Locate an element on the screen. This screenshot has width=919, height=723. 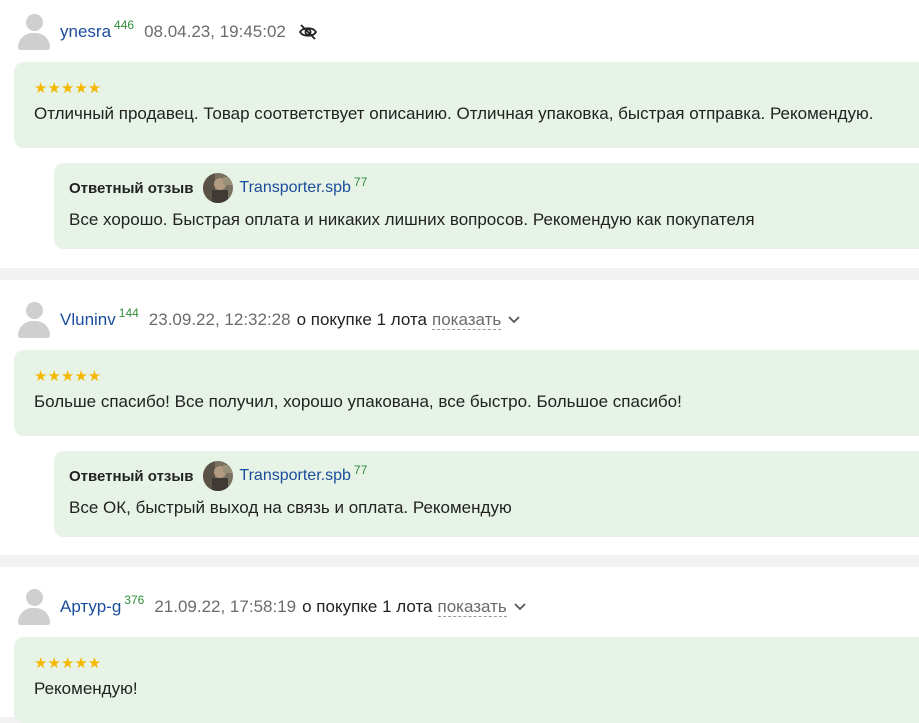
user-rating-count: 144 is located at coordinates (128, 313).